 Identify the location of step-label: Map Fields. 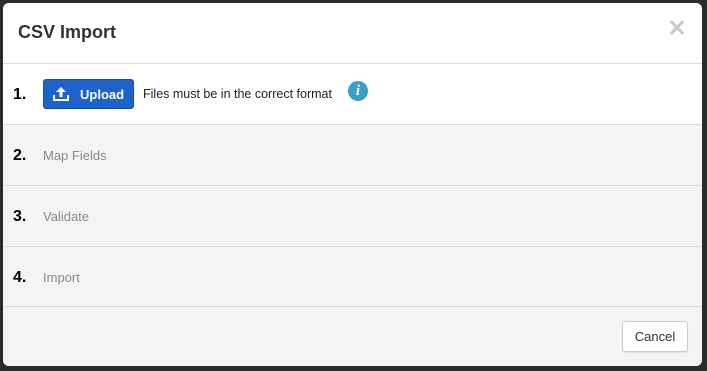
(75, 155).